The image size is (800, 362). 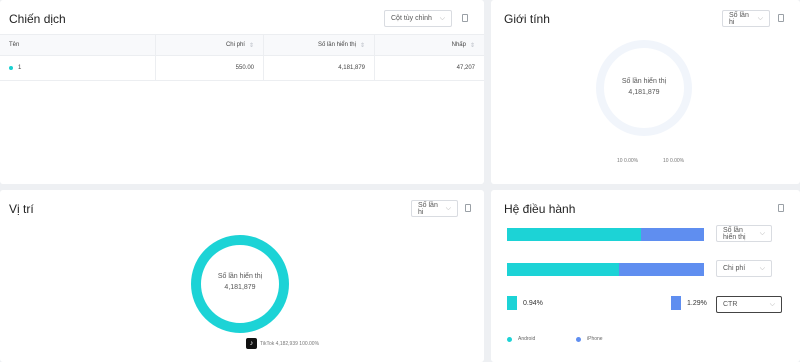 I want to click on row-clicks: 47,207, so click(x=465, y=68).